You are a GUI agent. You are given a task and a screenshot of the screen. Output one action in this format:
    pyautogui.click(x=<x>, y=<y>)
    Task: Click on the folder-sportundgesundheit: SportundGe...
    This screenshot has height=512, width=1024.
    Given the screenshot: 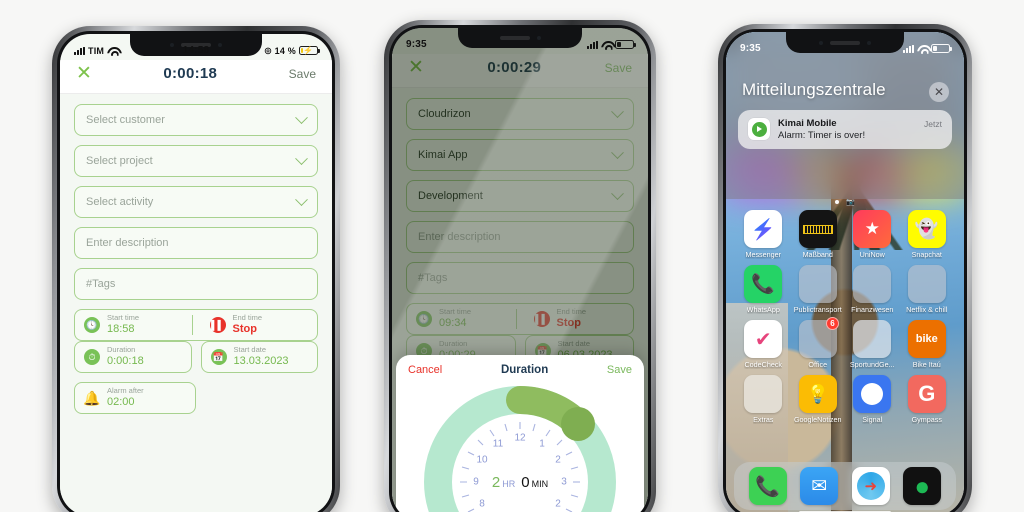 What is the action you would take?
    pyautogui.click(x=872, y=344)
    